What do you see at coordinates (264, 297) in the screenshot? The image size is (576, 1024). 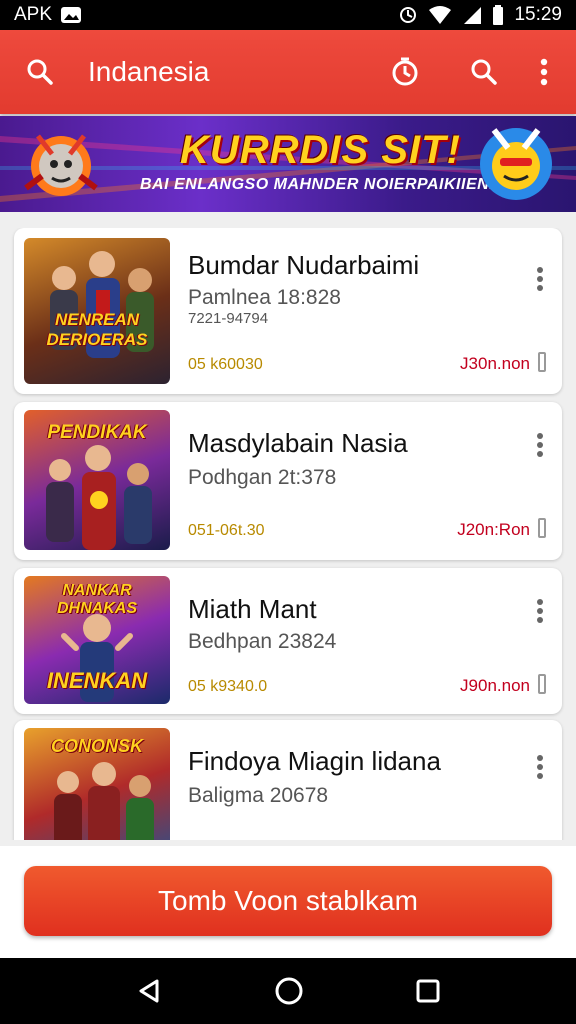 I see `item-subtitle: Pamlnea 18:828` at bounding box center [264, 297].